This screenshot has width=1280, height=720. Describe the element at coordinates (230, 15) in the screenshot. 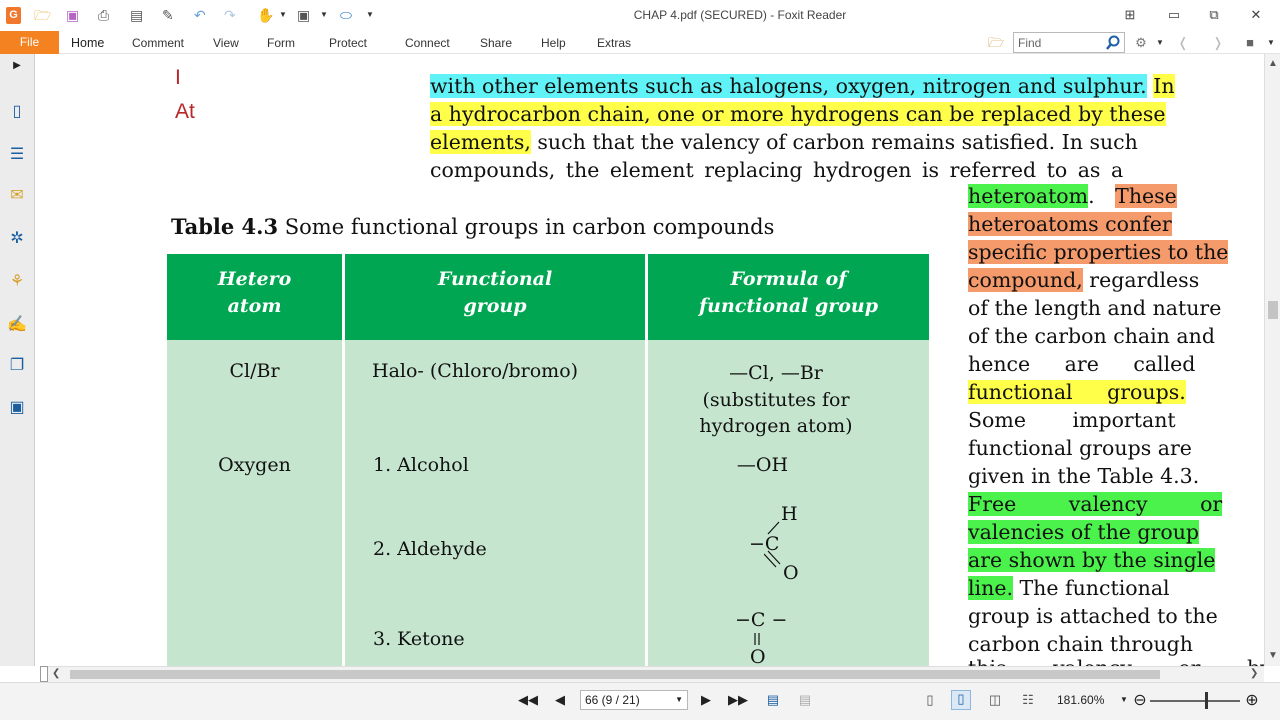

I see `redo-icon: ↷` at that location.